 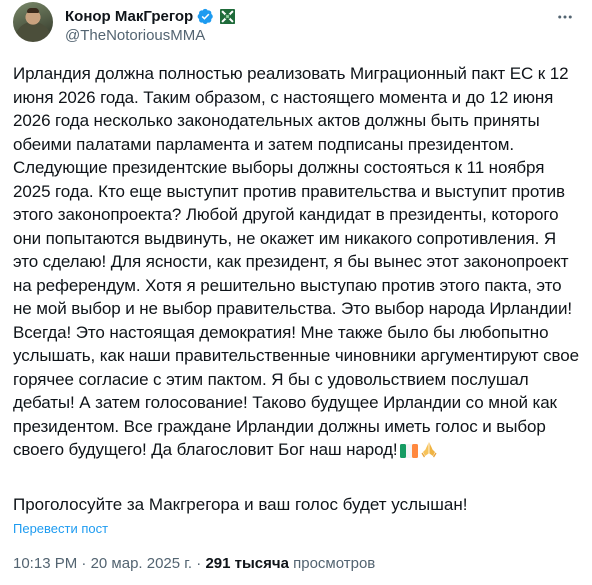 I want to click on tweet-date: 20 мар. 2025 г., so click(x=142, y=563).